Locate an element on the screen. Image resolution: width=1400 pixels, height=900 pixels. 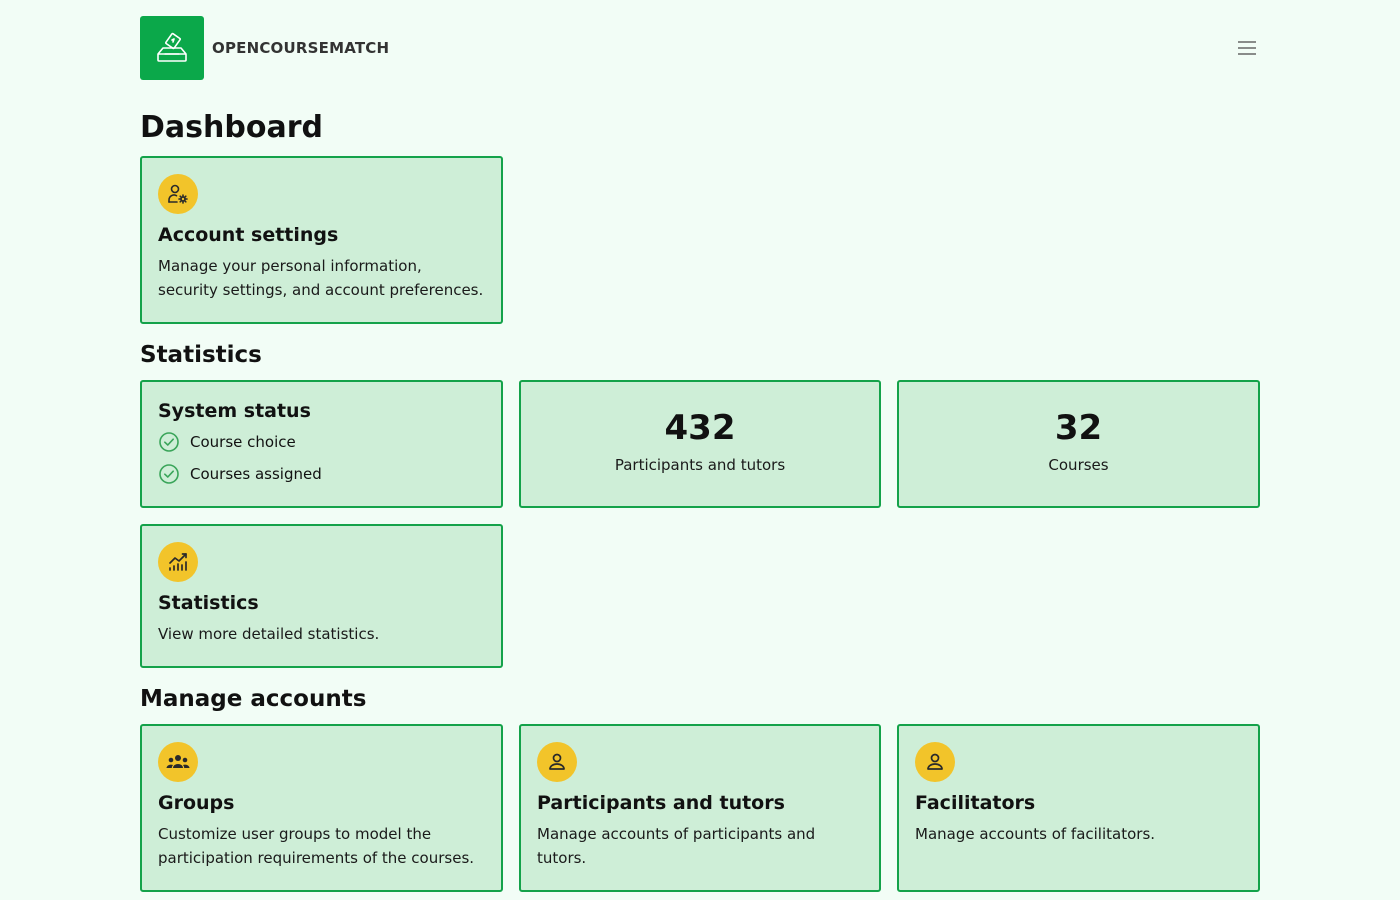
courses-stat-card: 32 Courses is located at coordinates (1078, 444).